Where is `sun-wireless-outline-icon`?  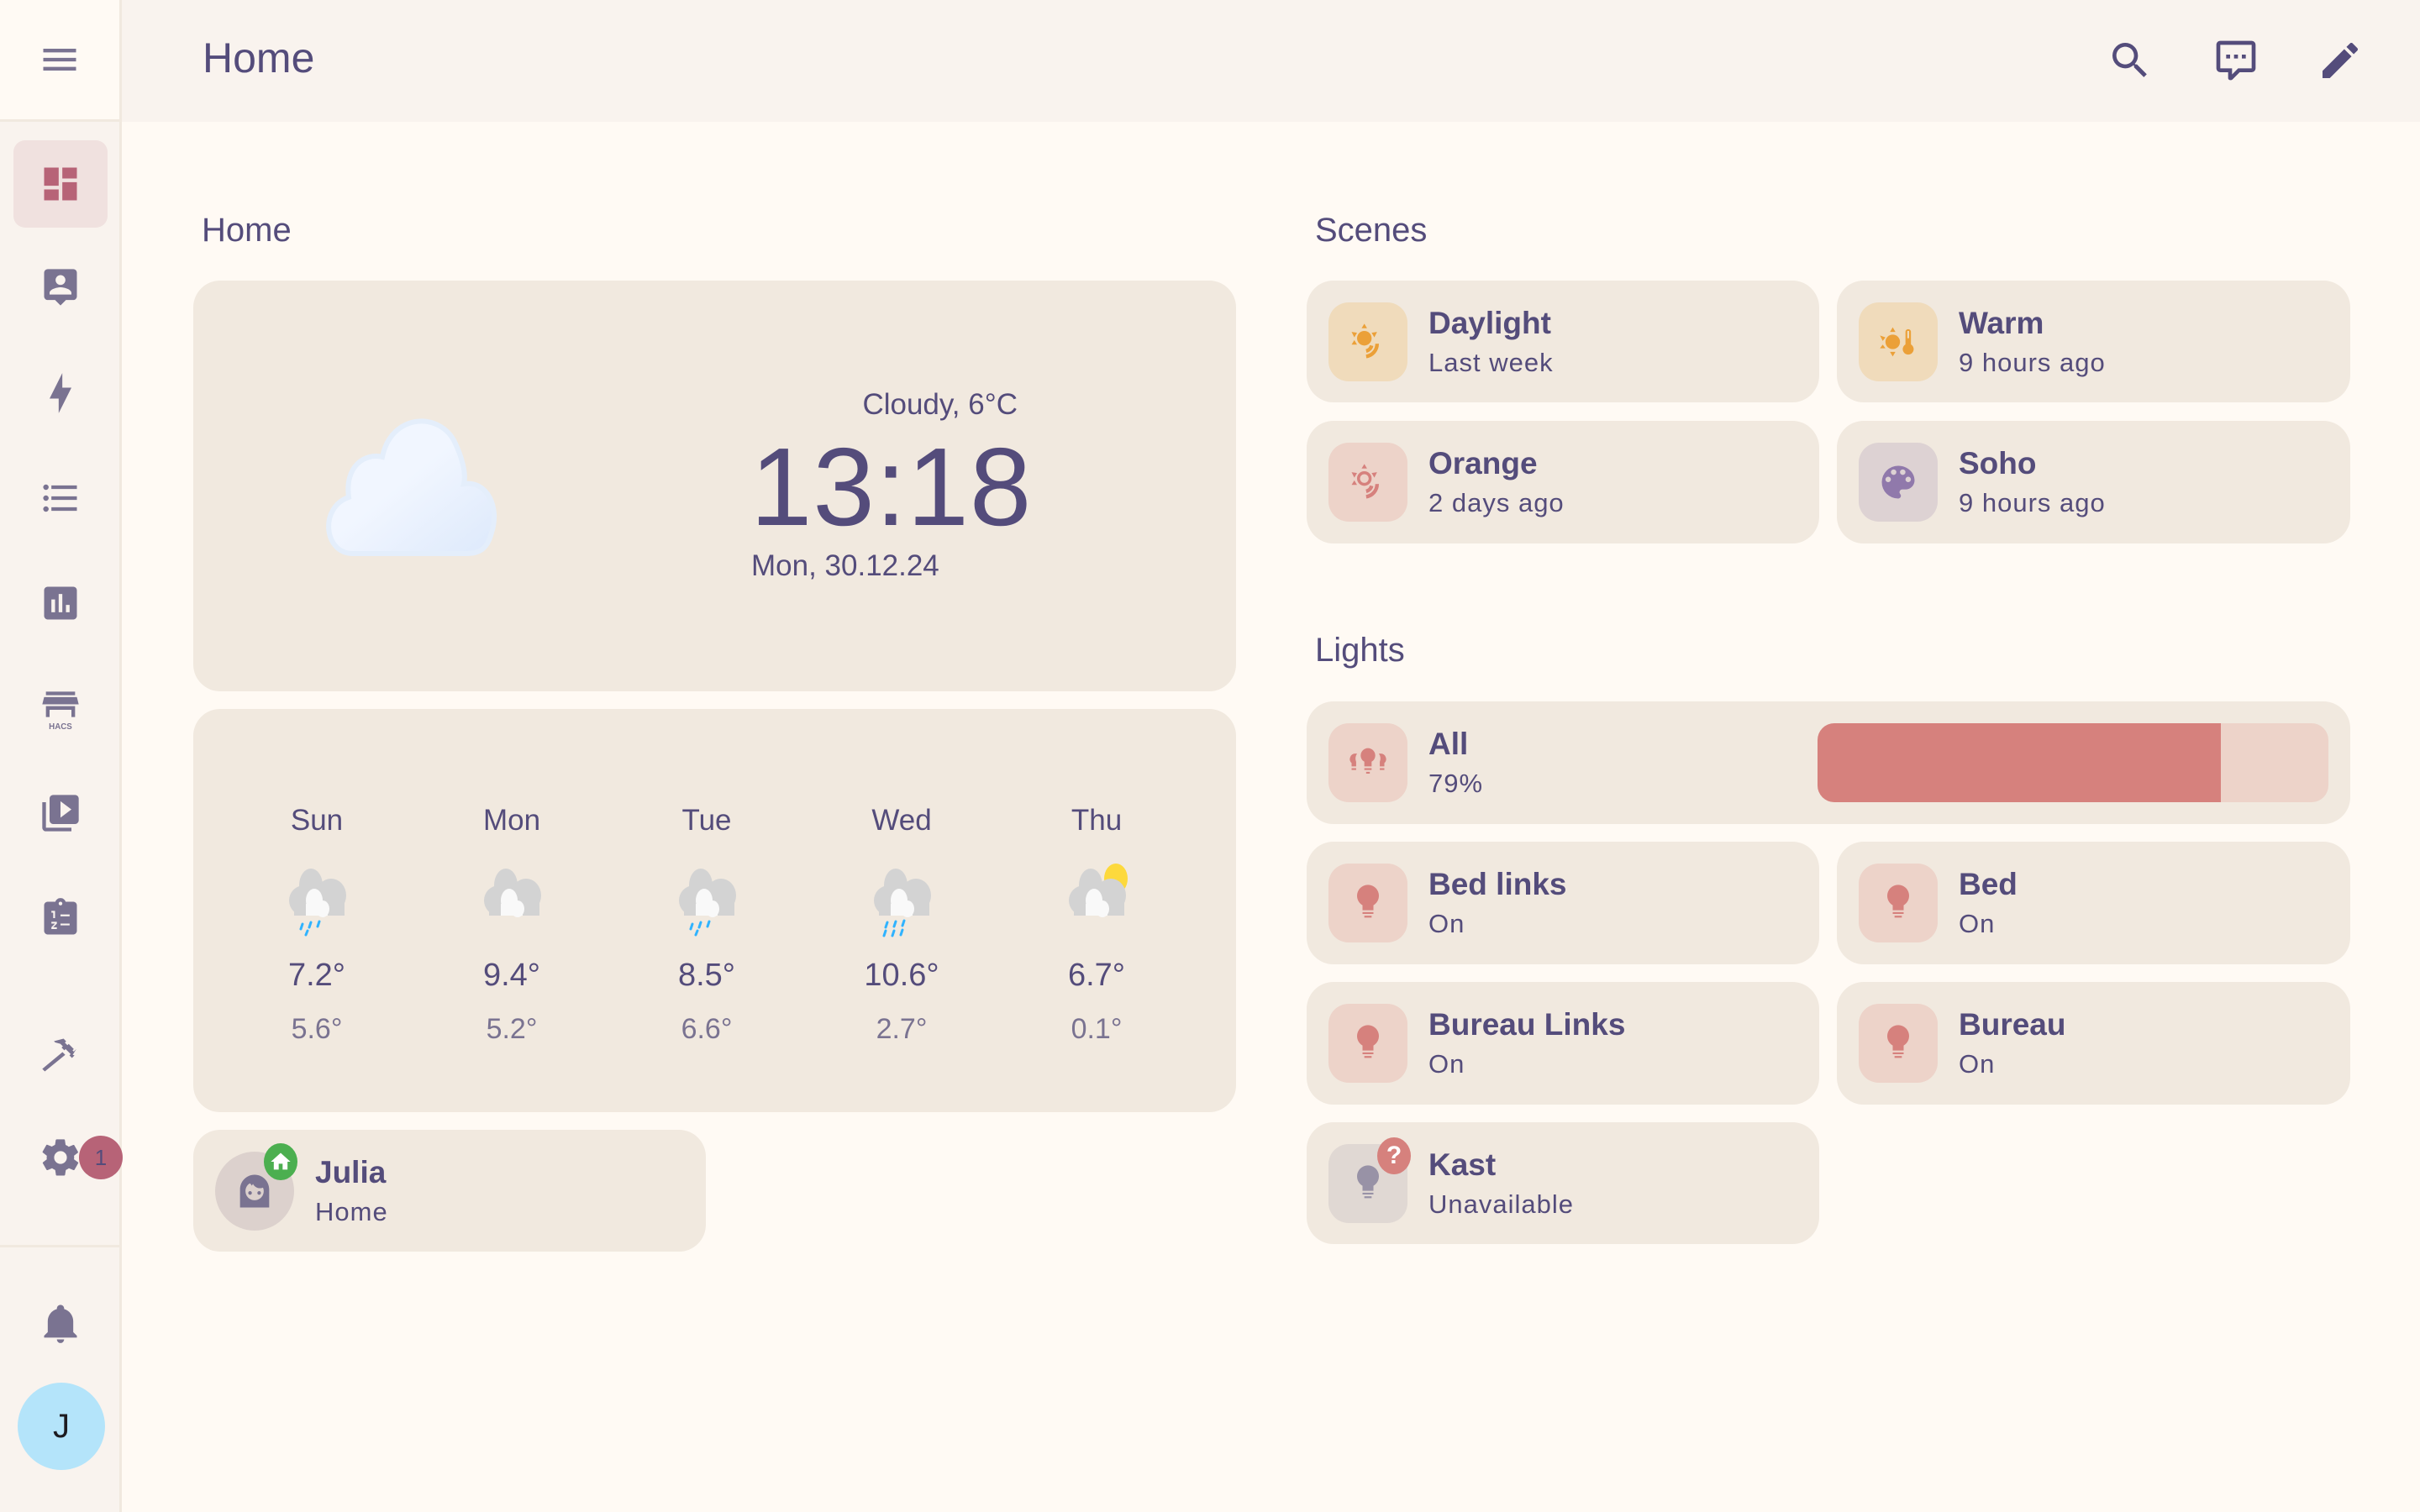
sun-wireless-outline-icon is located at coordinates (1365, 481).